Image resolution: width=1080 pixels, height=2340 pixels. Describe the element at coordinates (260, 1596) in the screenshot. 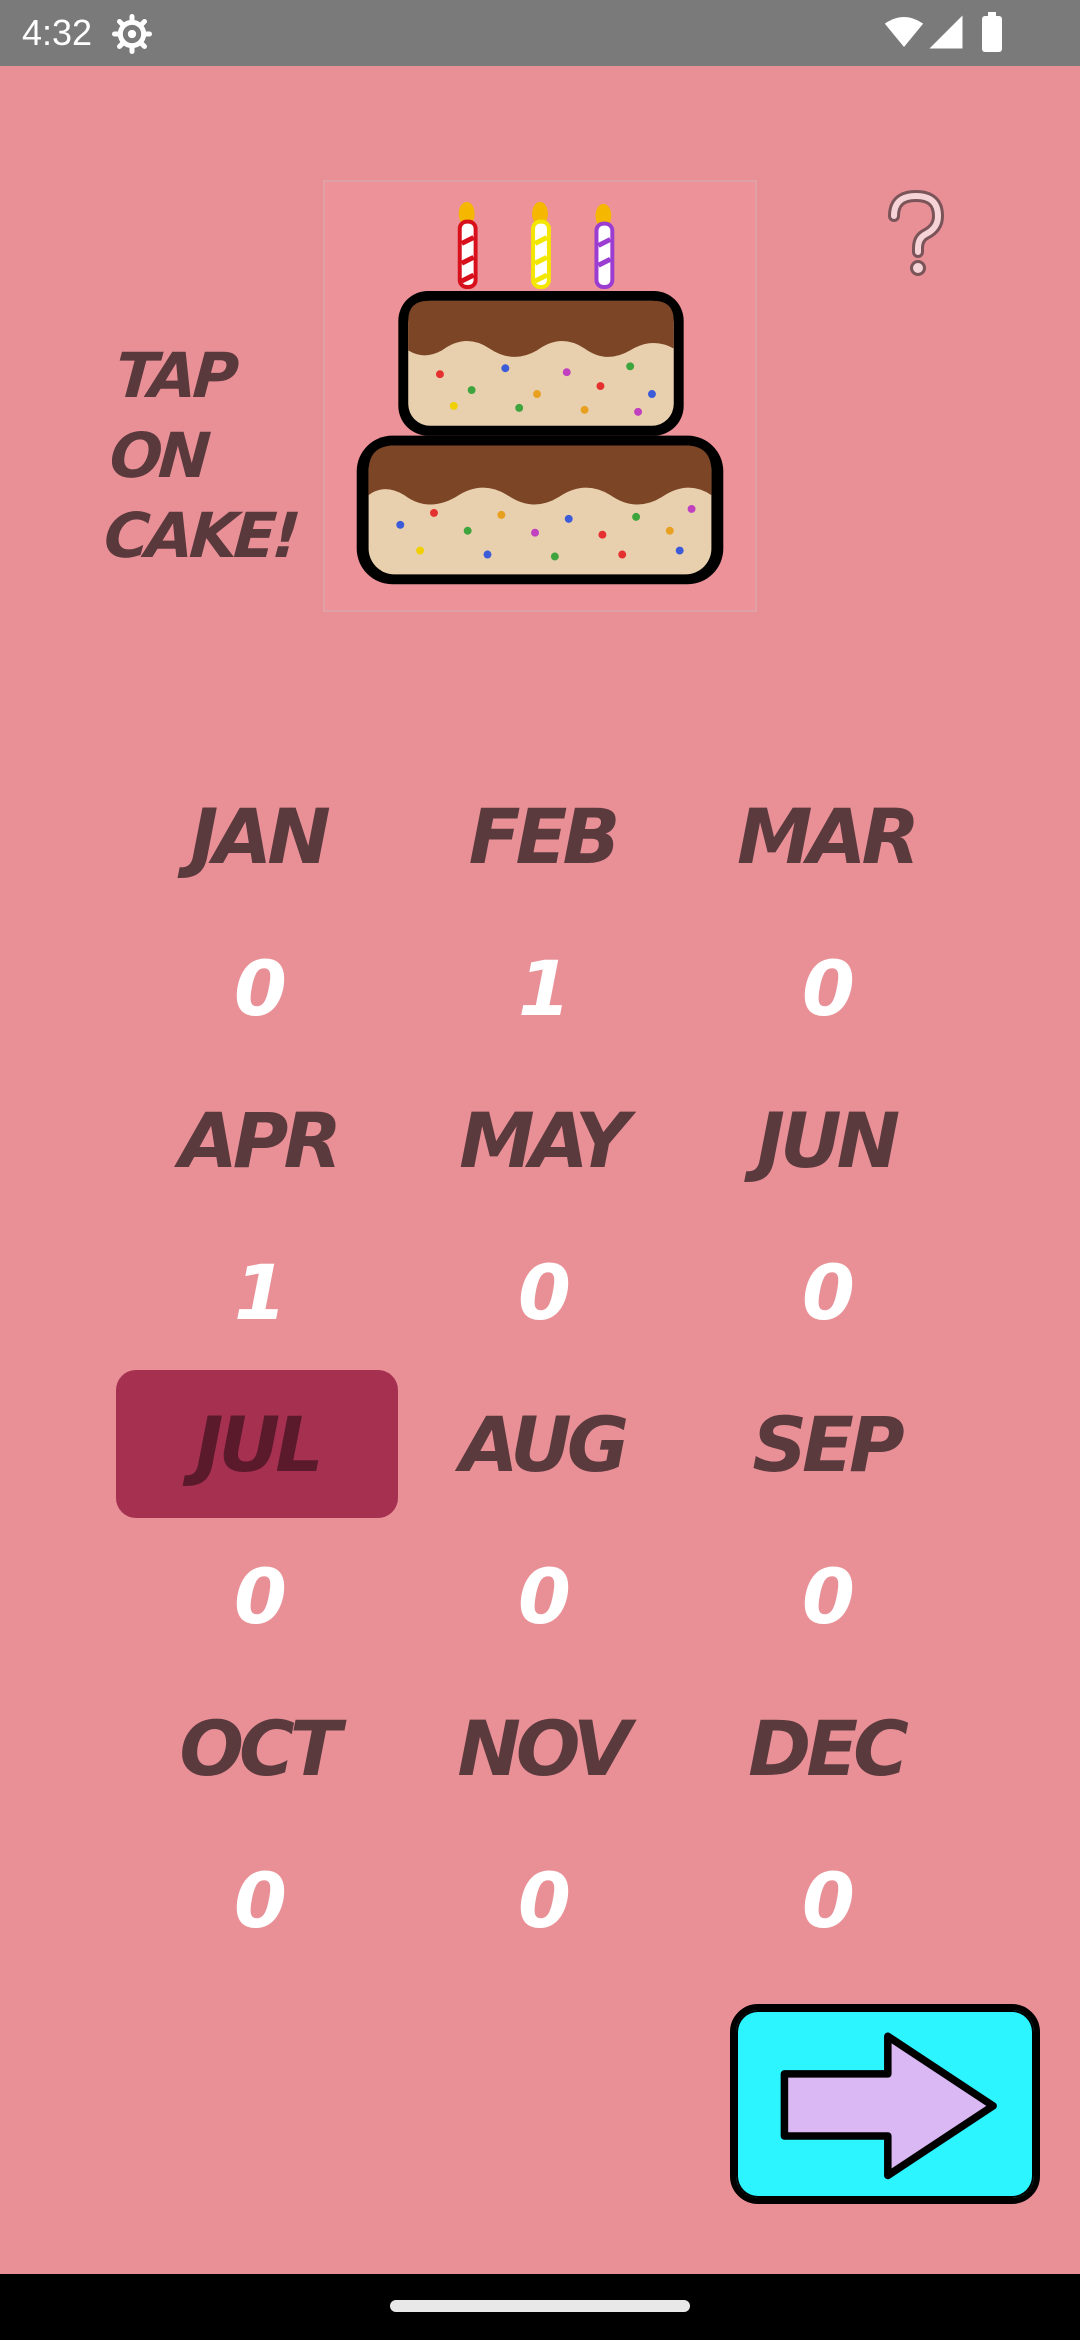

I see `count-jul: 0` at that location.